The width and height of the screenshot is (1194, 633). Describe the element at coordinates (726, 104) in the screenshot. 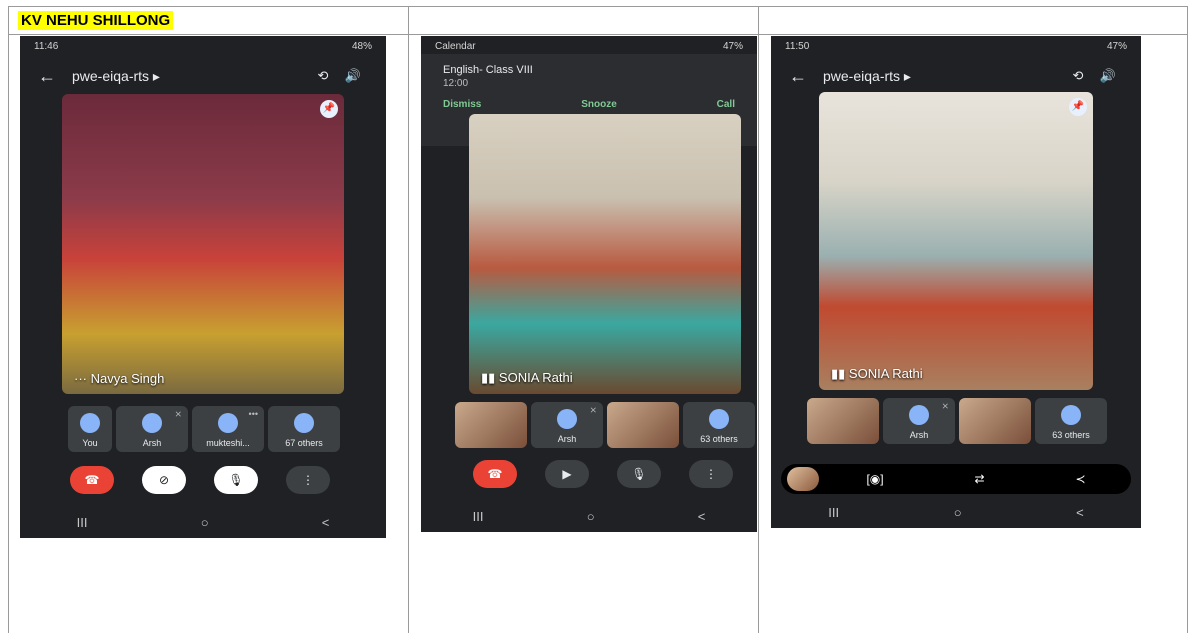

I see `call-button: Call` at that location.